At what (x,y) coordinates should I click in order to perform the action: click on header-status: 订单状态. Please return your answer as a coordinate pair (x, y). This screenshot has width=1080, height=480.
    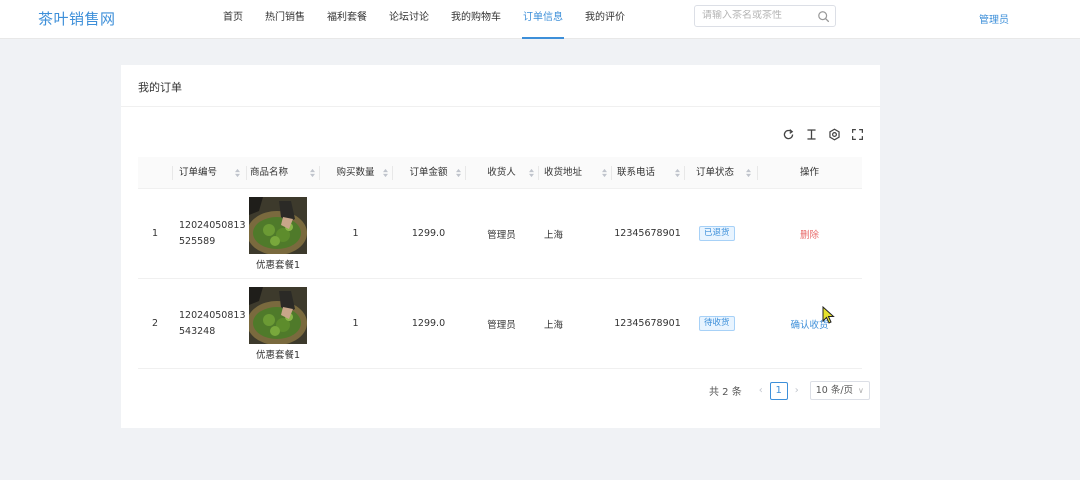
    Looking at the image, I should click on (720, 173).